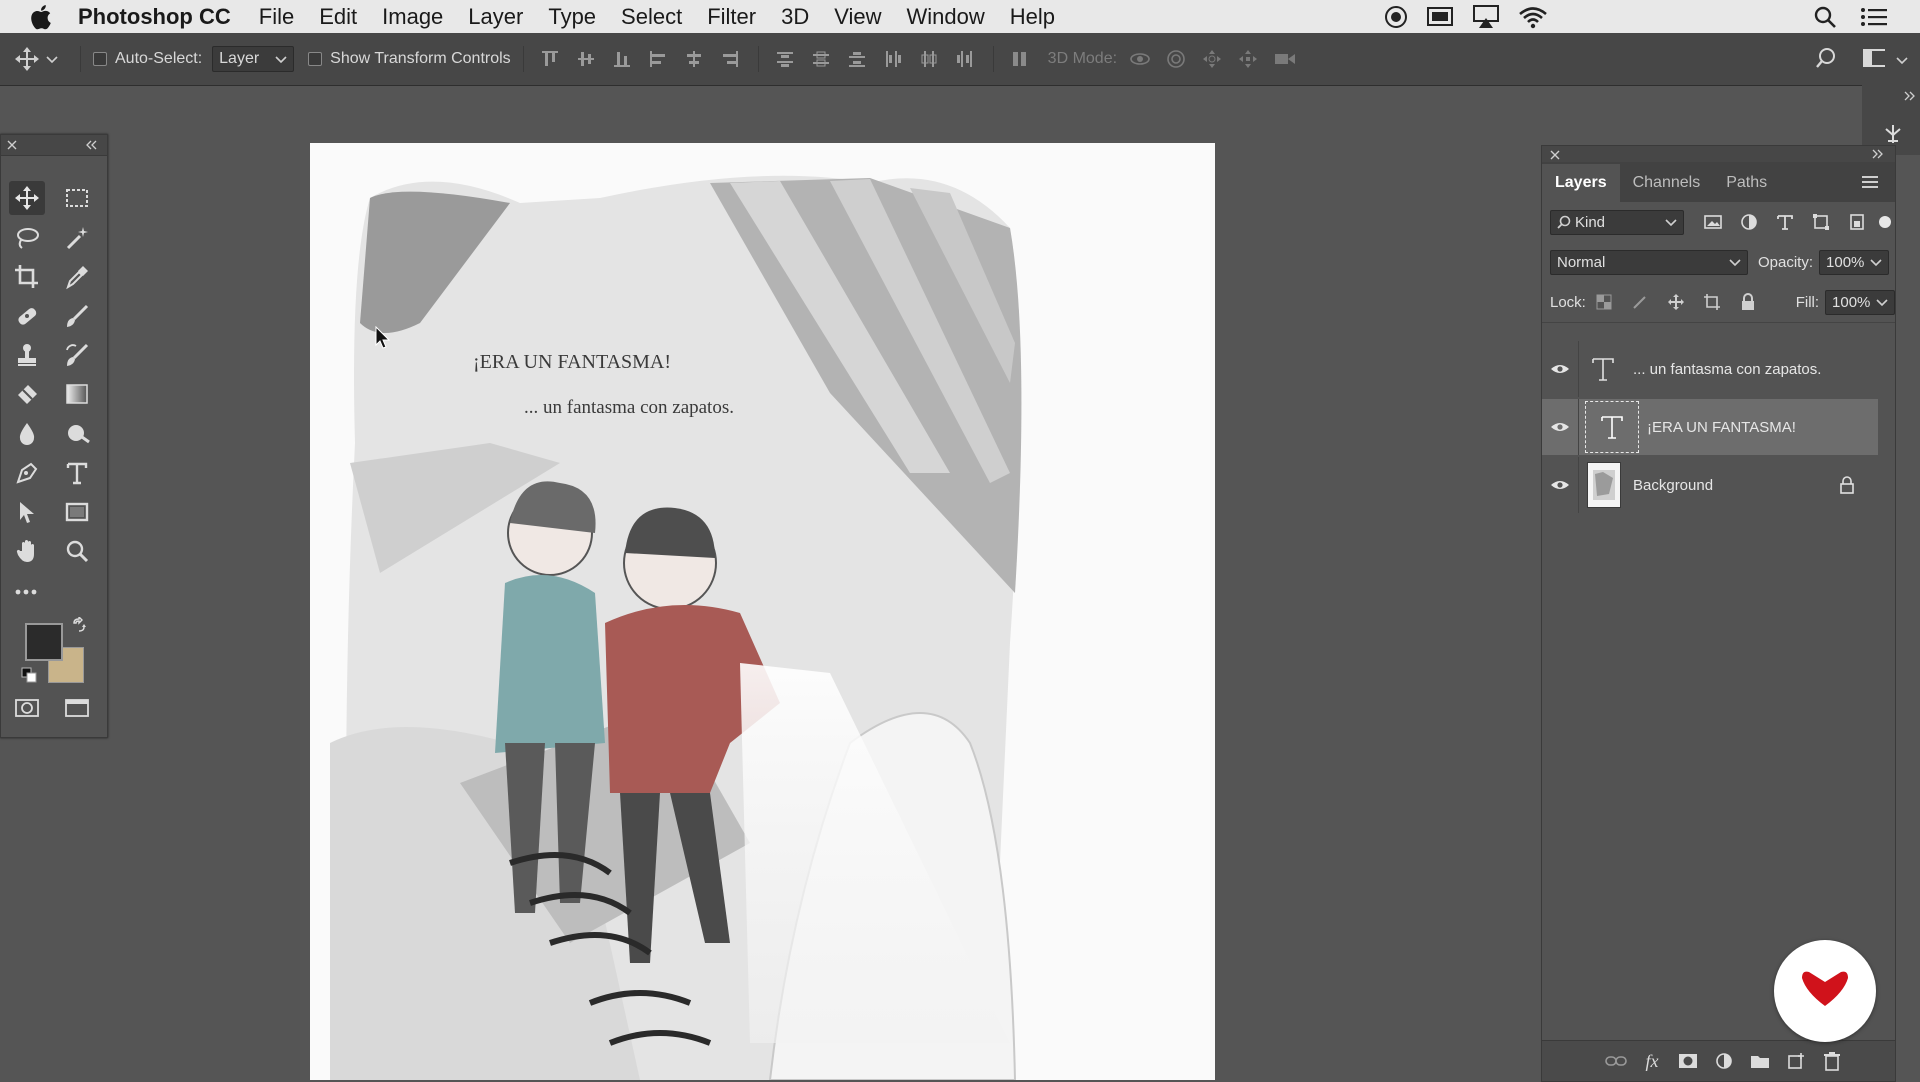 The image size is (1920, 1082). Describe the element at coordinates (77, 434) in the screenshot. I see `dodge-tool` at that location.